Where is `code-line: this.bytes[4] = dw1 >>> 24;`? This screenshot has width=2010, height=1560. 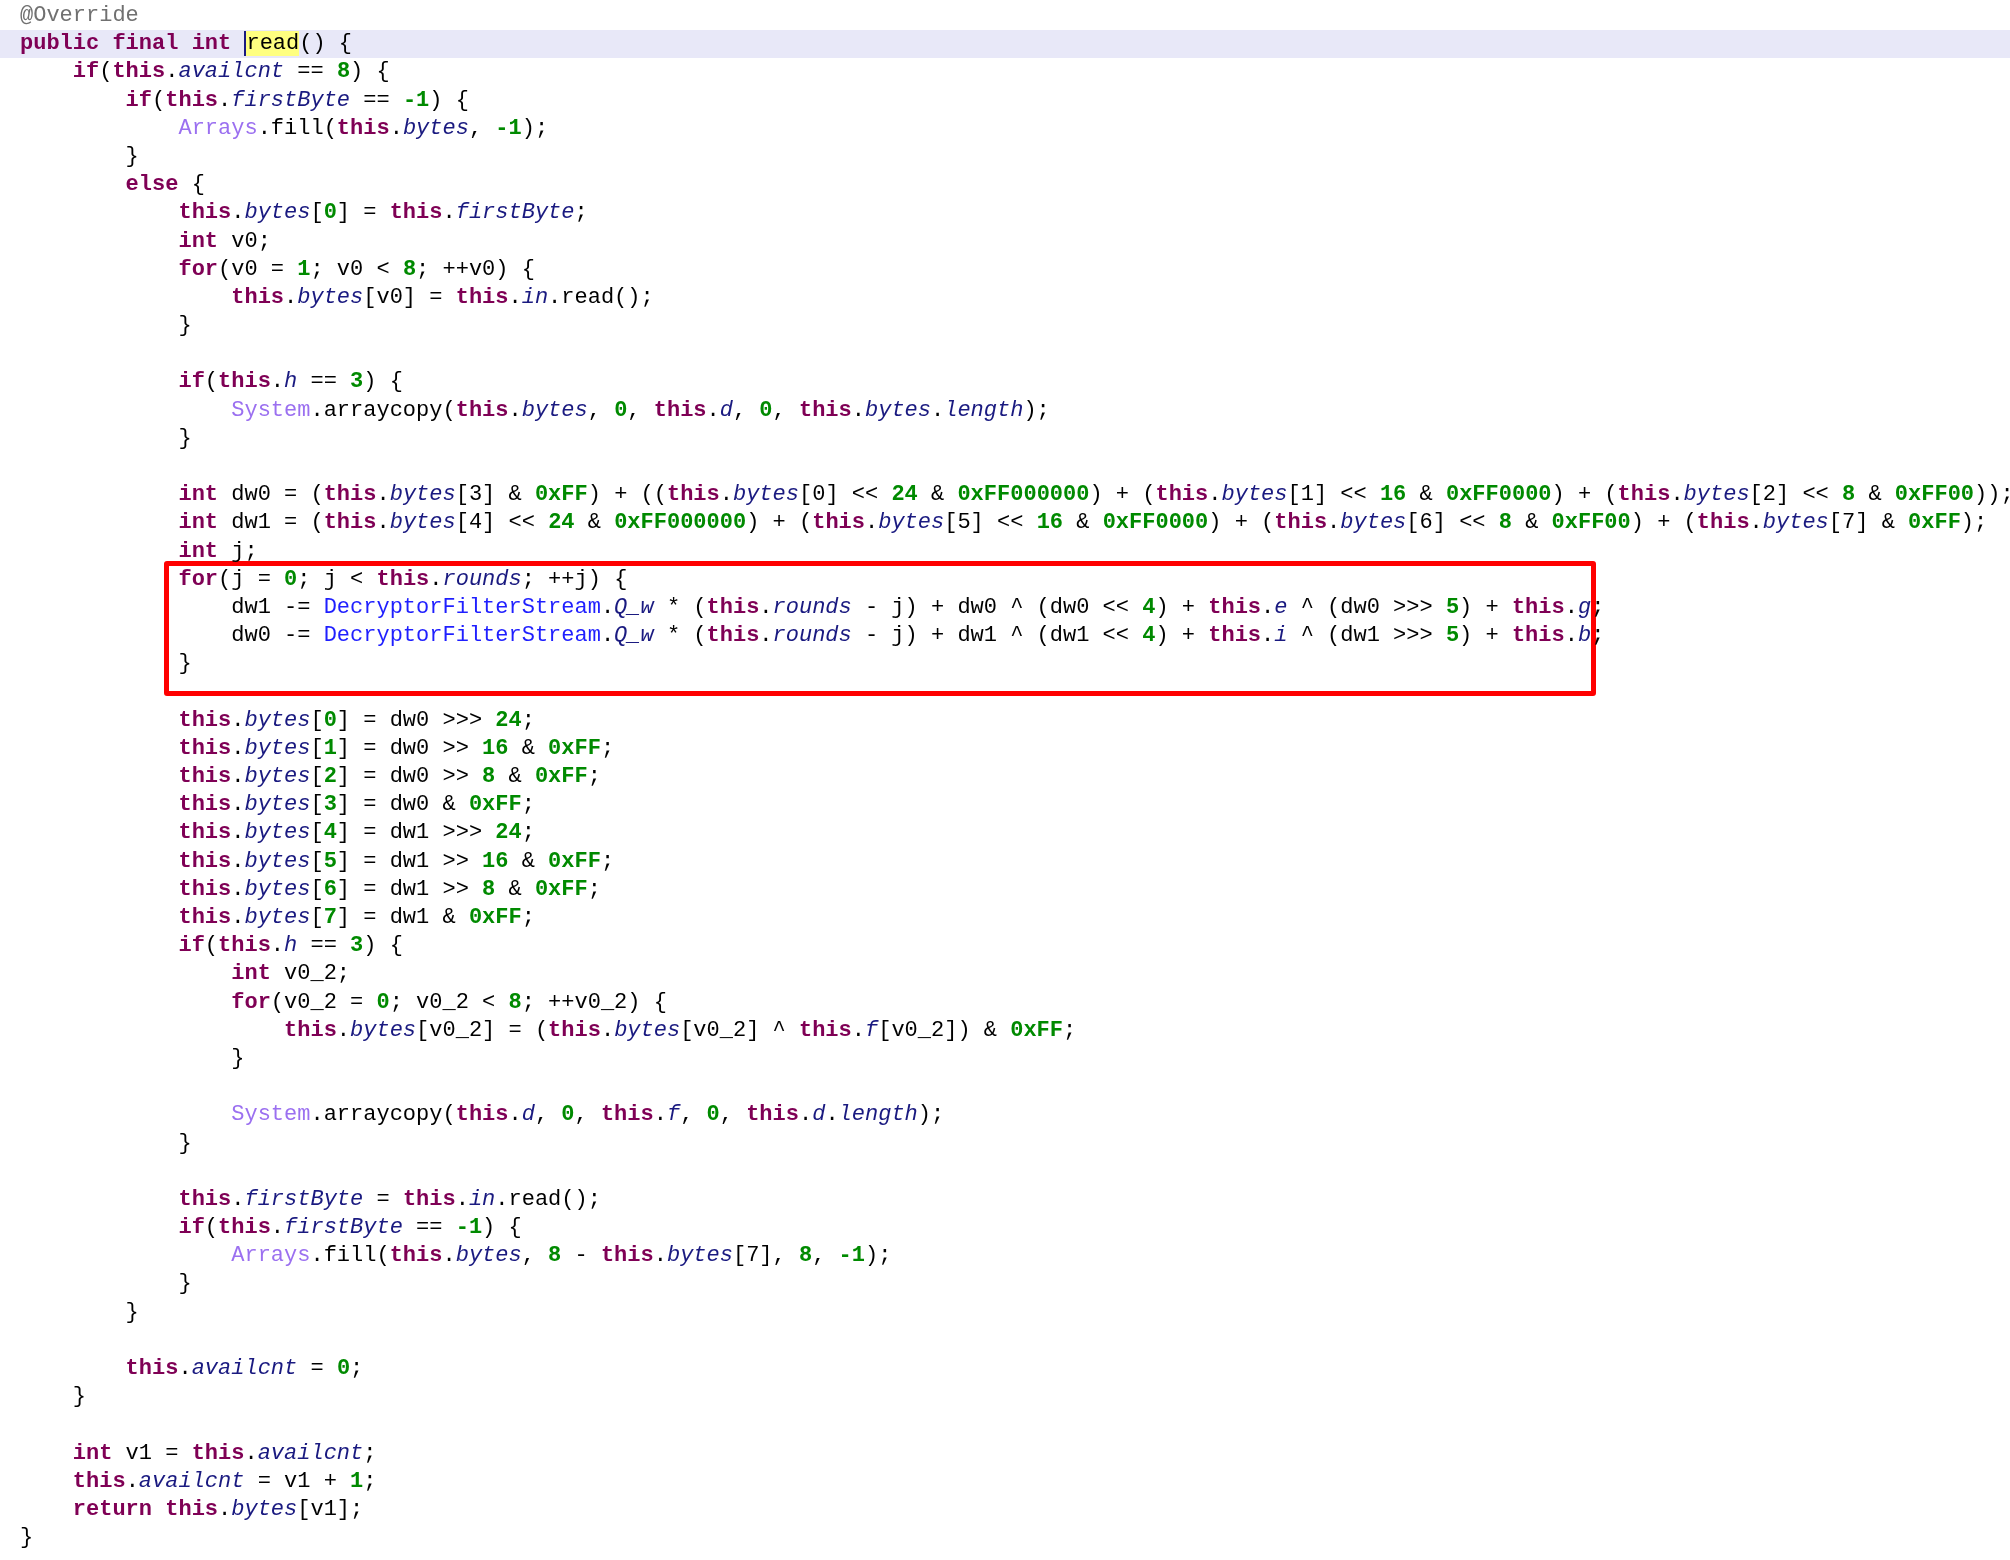 code-line: this.bytes[4] = dw1 >>> 24; is located at coordinates (356, 833).